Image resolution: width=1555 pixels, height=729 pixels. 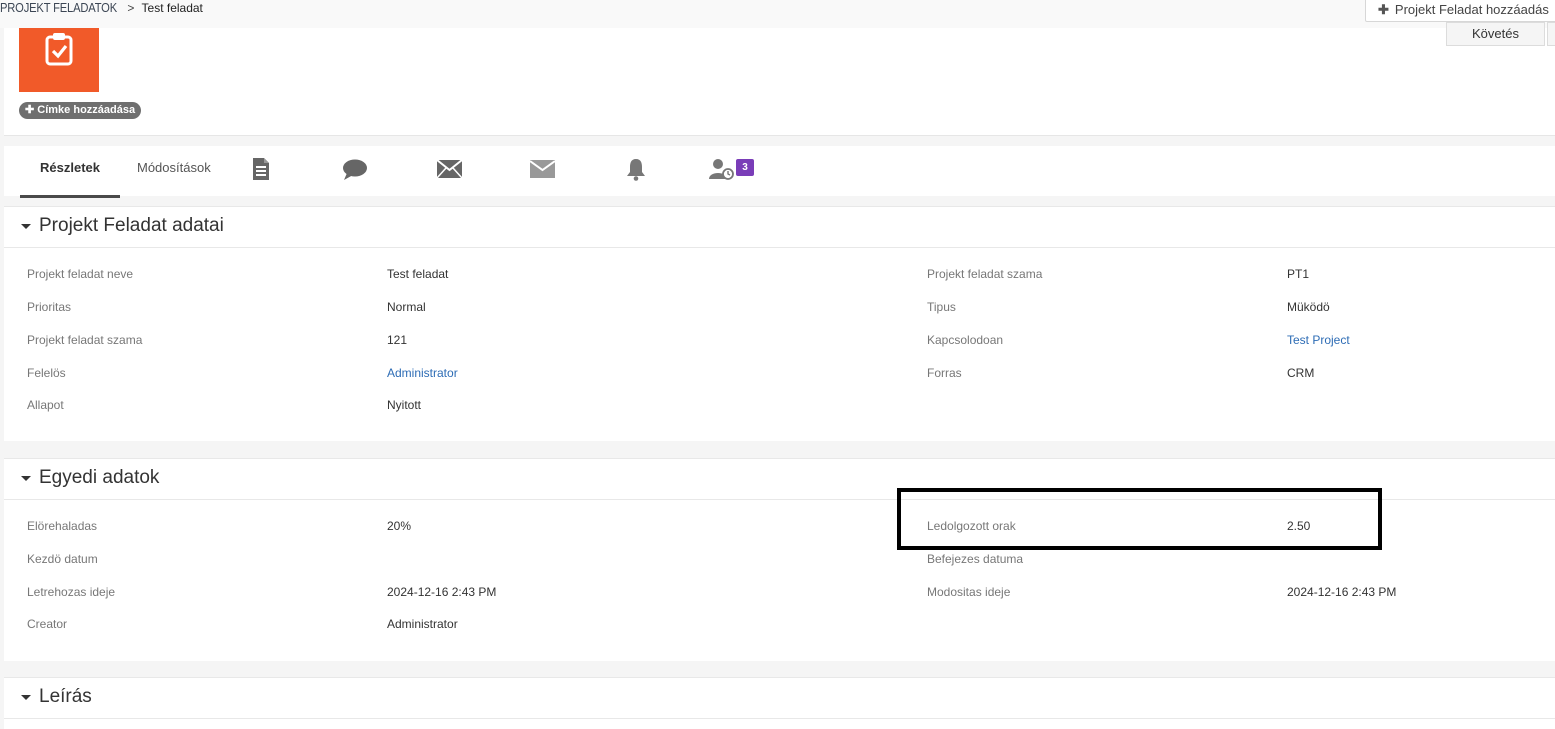 I want to click on user-count-badge: 3, so click(x=745, y=167).